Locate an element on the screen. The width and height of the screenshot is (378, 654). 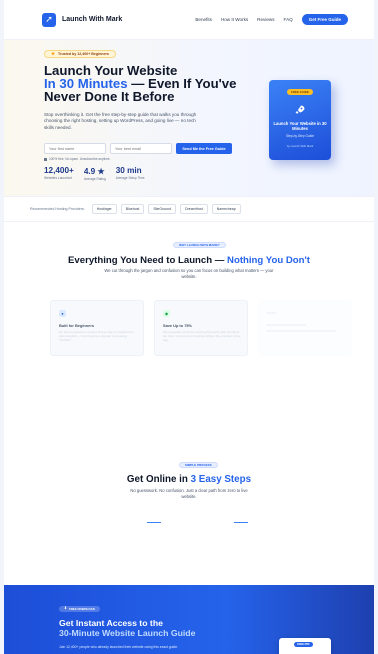
book-author: by Launch With Mark is located at coordinates (300, 146).